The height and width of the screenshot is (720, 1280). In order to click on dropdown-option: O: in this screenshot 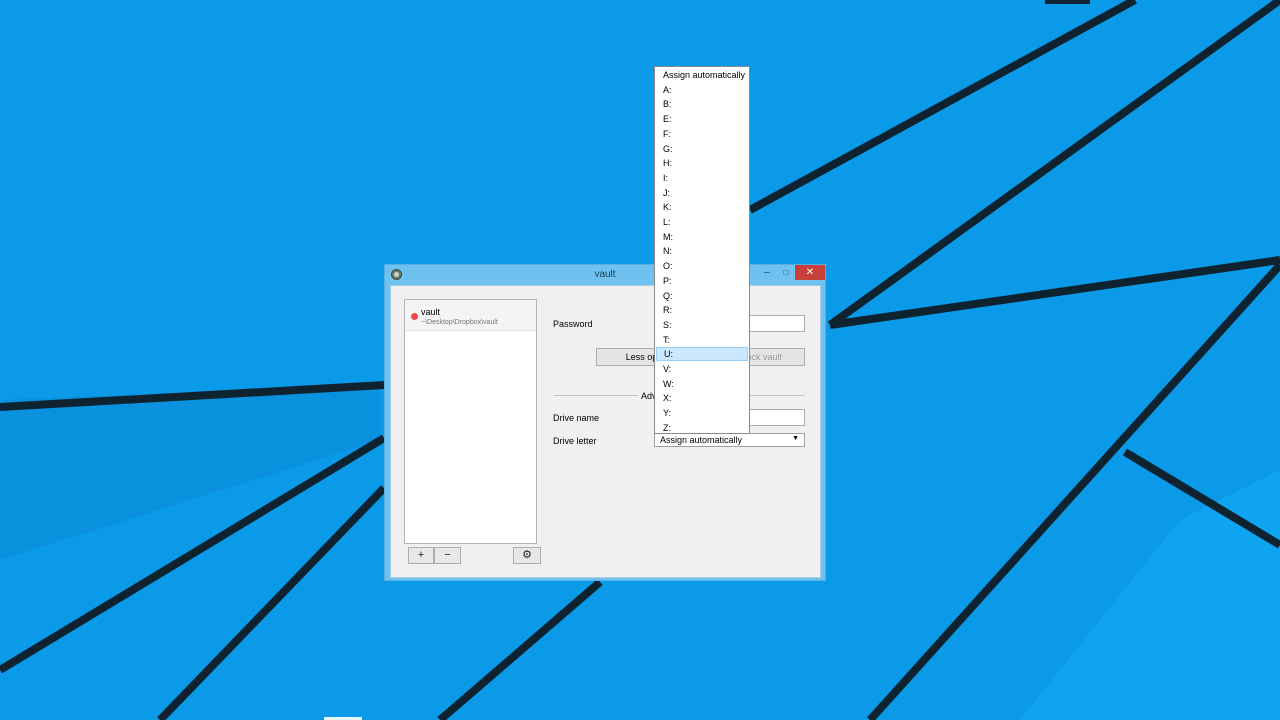, I will do `click(702, 266)`.